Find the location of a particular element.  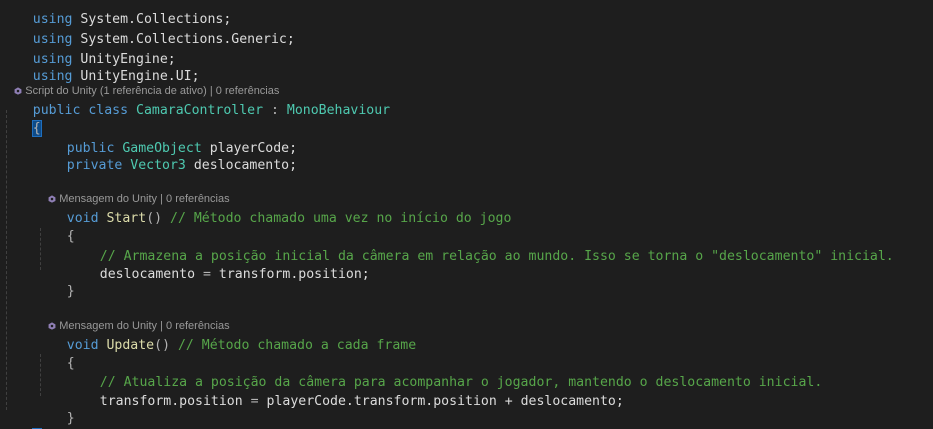

keyword: class is located at coordinates (108, 110).